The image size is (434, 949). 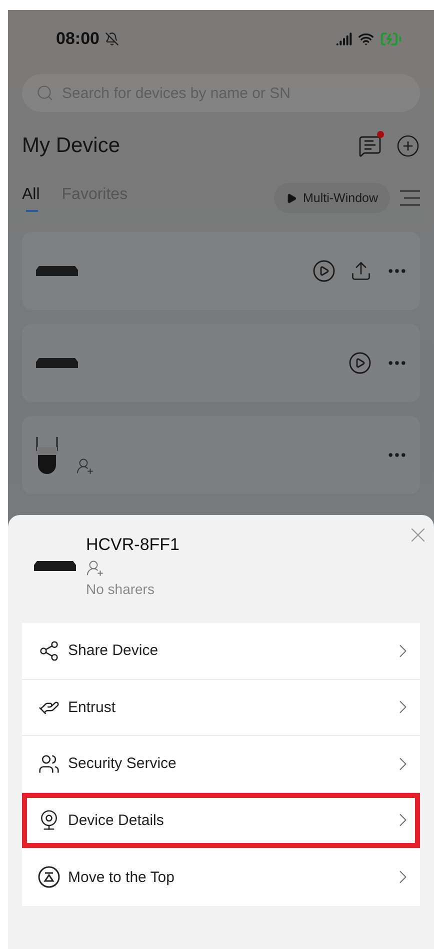 I want to click on status-time: 08:00, so click(x=78, y=39).